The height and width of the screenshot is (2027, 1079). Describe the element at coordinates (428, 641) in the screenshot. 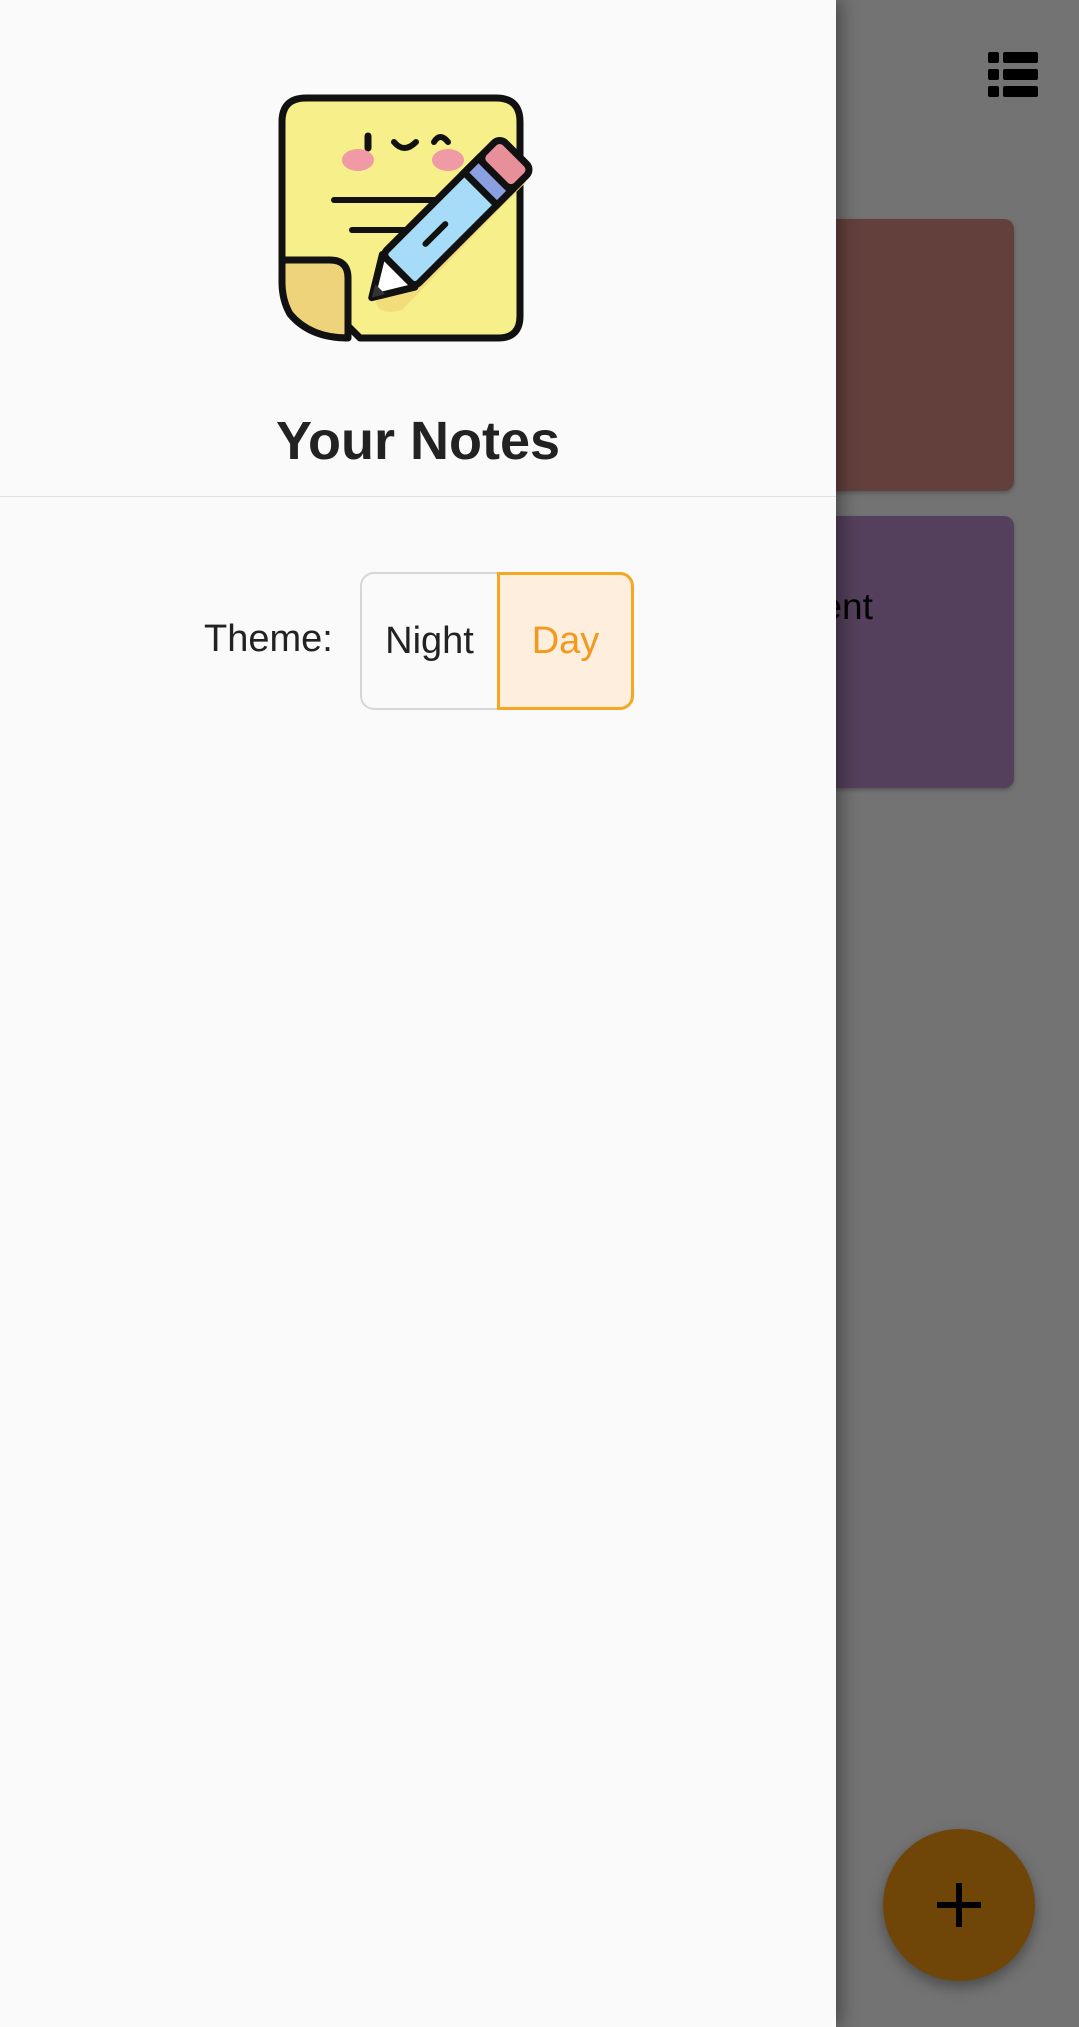

I see `theme-option-night: Night` at that location.